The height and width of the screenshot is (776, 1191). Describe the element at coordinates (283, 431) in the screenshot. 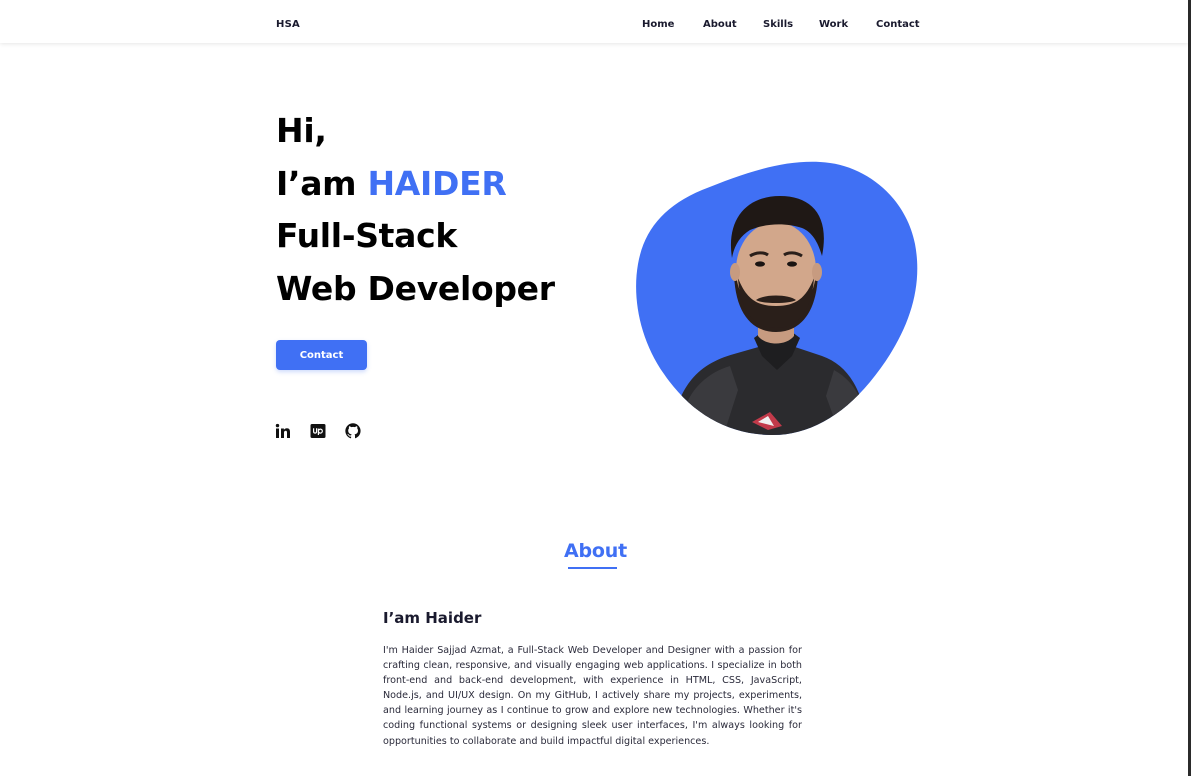

I see `linkedin-icon` at that location.